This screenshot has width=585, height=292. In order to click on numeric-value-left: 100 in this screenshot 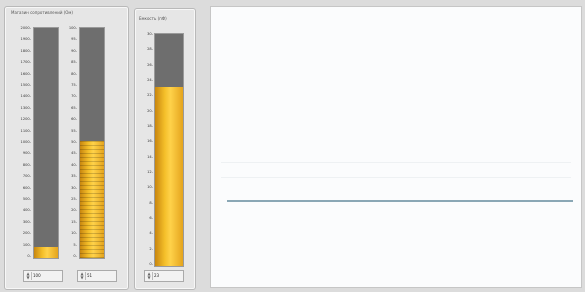, I will do `click(37, 275)`.